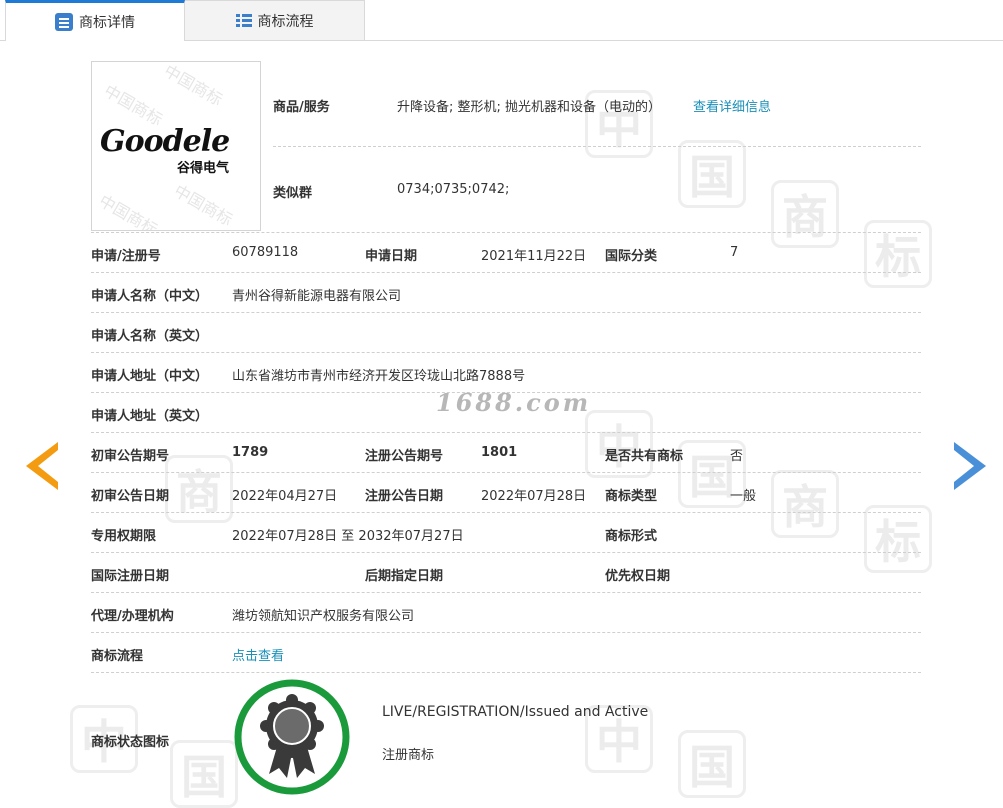  Describe the element at coordinates (391, 256) in the screenshot. I see `app-date-label: 申请日期` at that location.